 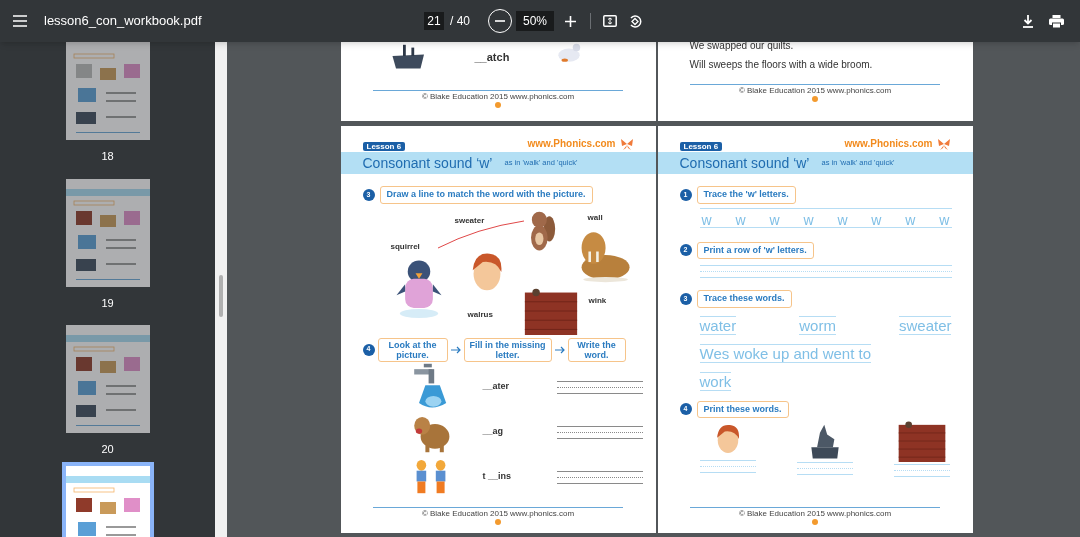 I want to click on match-word: wink, so click(x=597, y=300).